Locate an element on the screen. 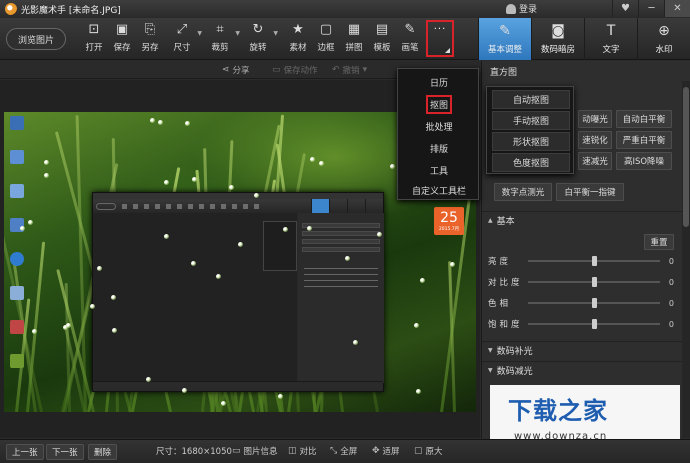 This screenshot has width=690, height=463. compare-button: ◫ 对比 is located at coordinates (302, 451).